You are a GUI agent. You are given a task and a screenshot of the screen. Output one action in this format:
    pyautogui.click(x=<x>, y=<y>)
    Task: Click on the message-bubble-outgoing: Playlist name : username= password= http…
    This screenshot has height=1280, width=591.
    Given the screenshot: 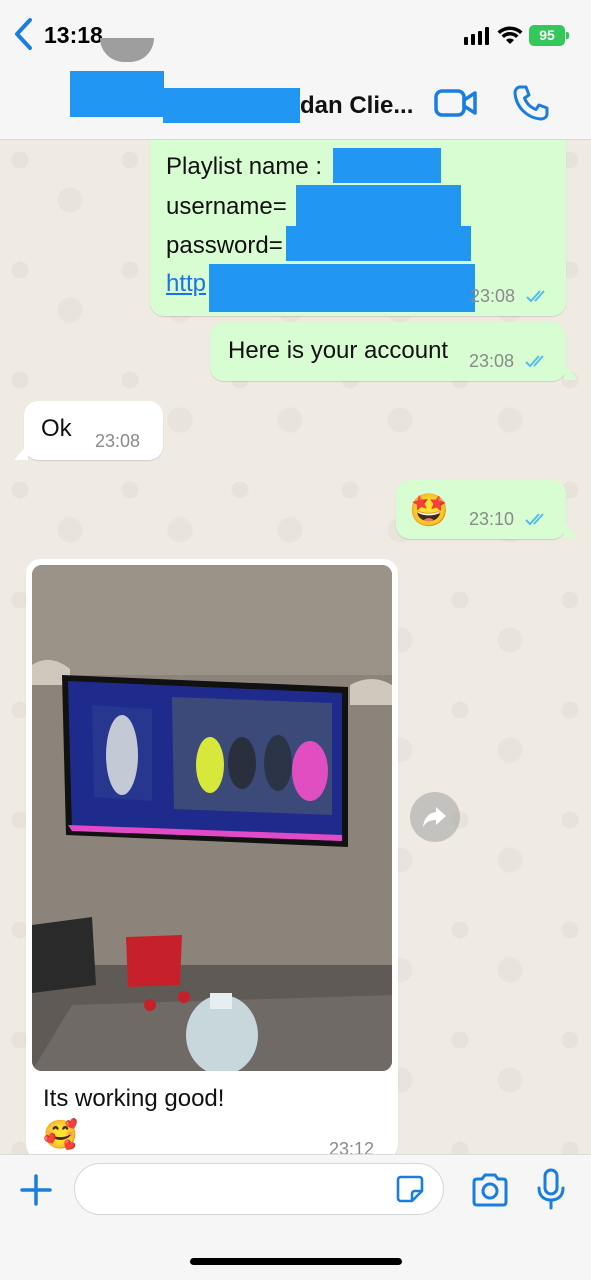 What is the action you would take?
    pyautogui.click(x=358, y=228)
    